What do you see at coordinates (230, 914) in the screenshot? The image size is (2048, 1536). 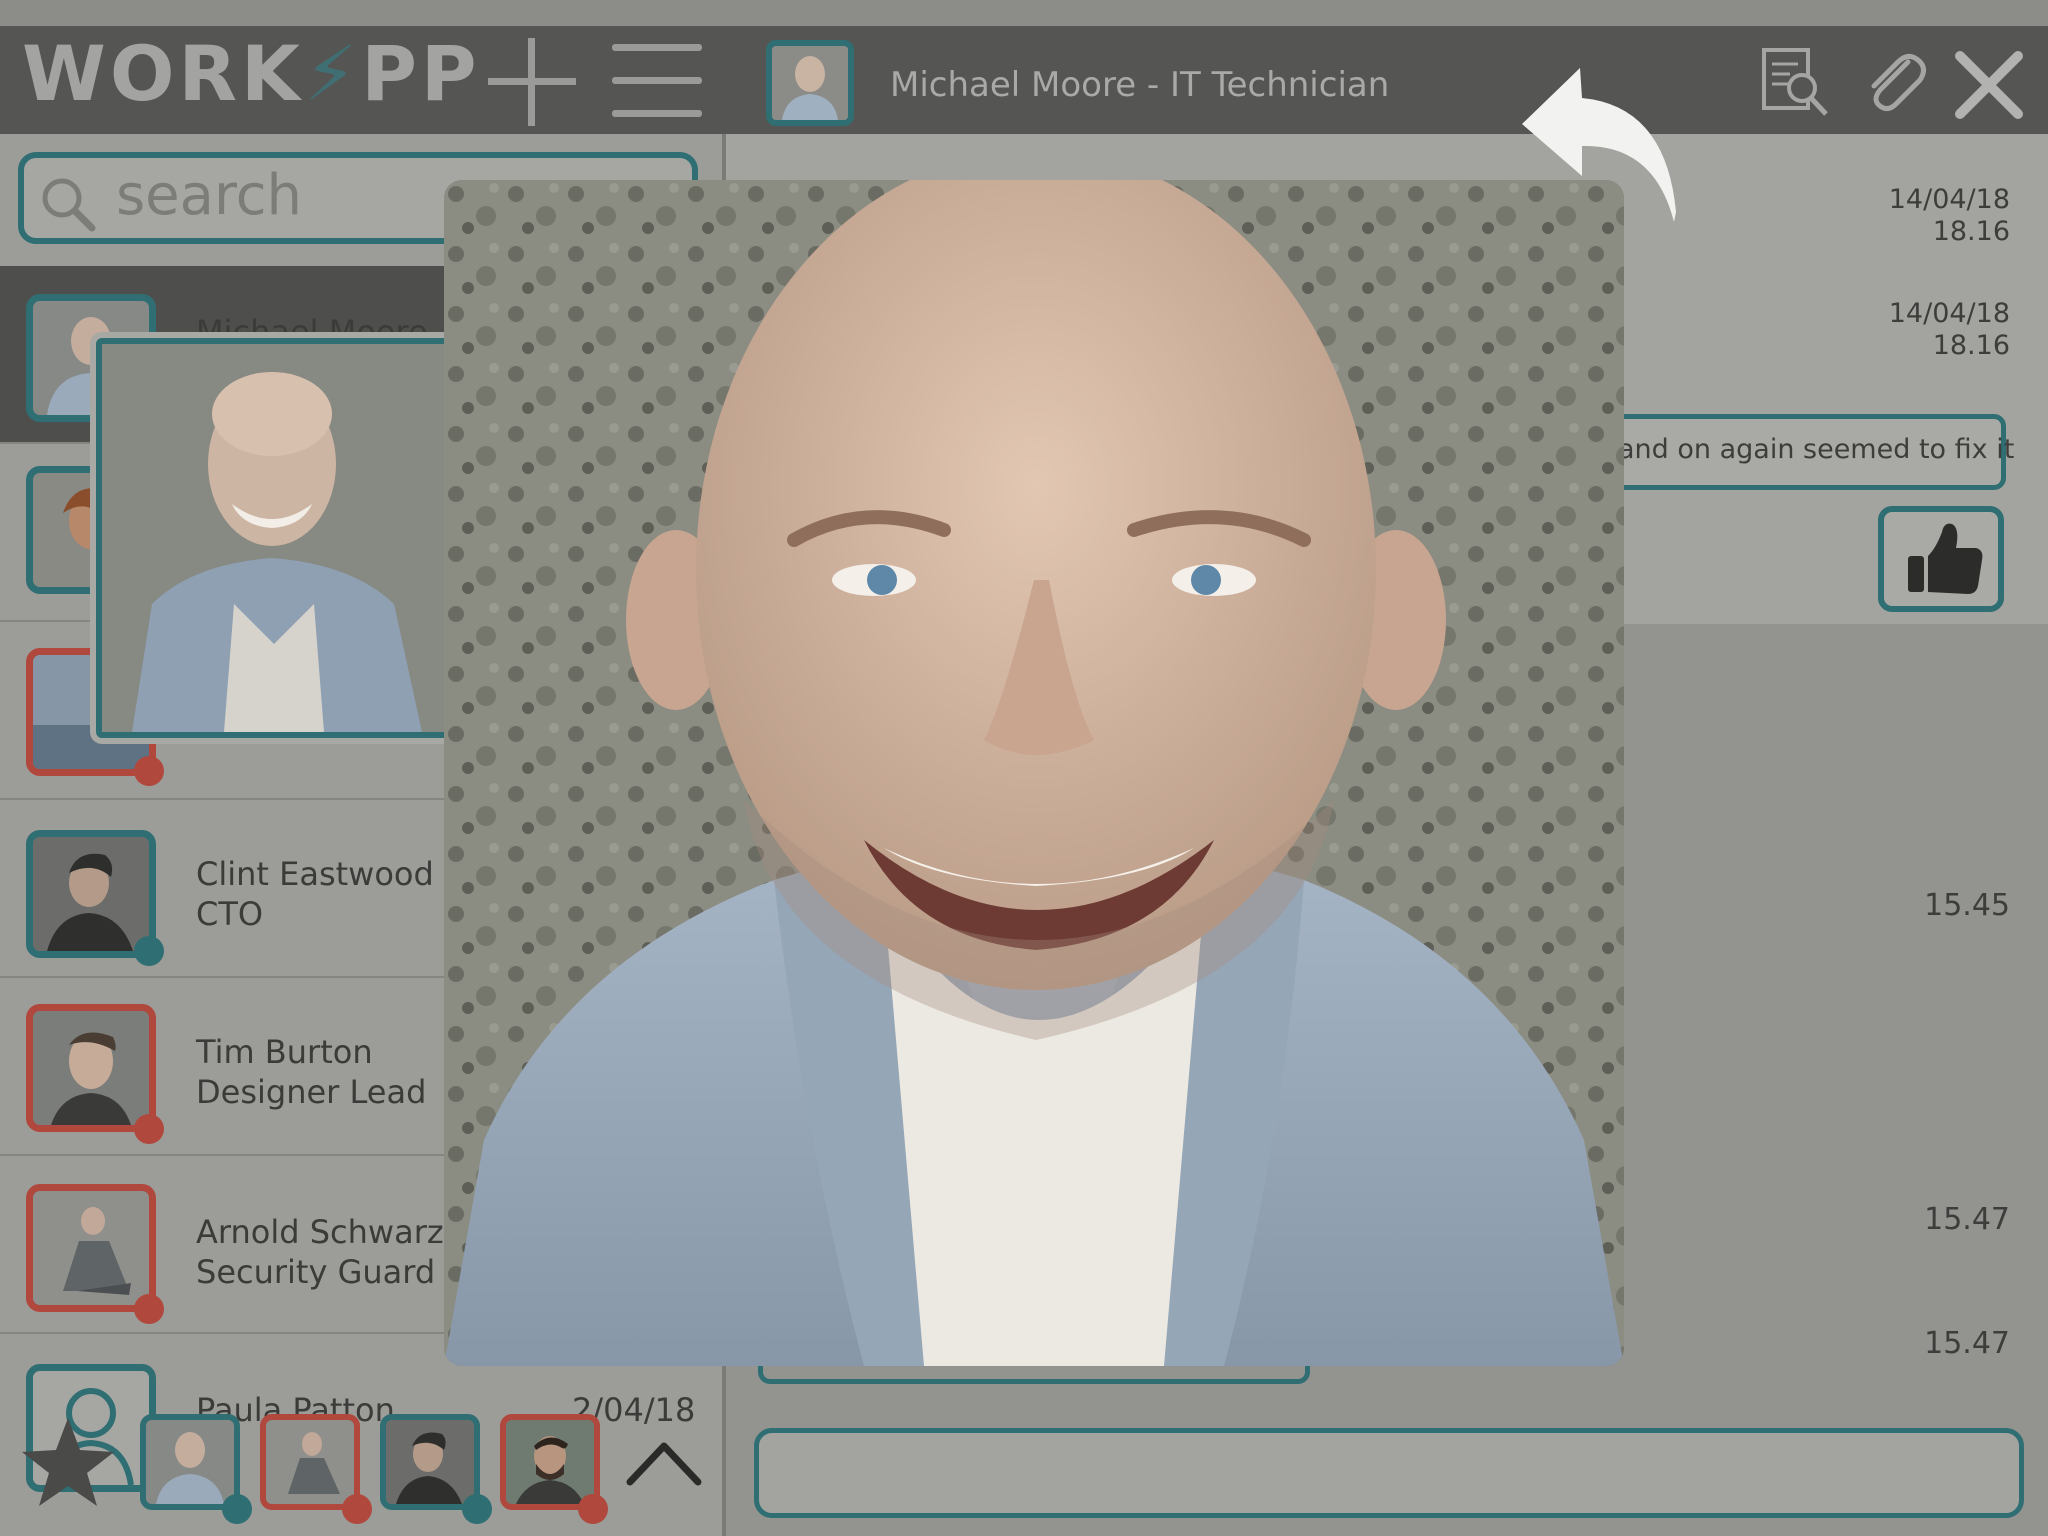 I see `contact-role: CTO` at bounding box center [230, 914].